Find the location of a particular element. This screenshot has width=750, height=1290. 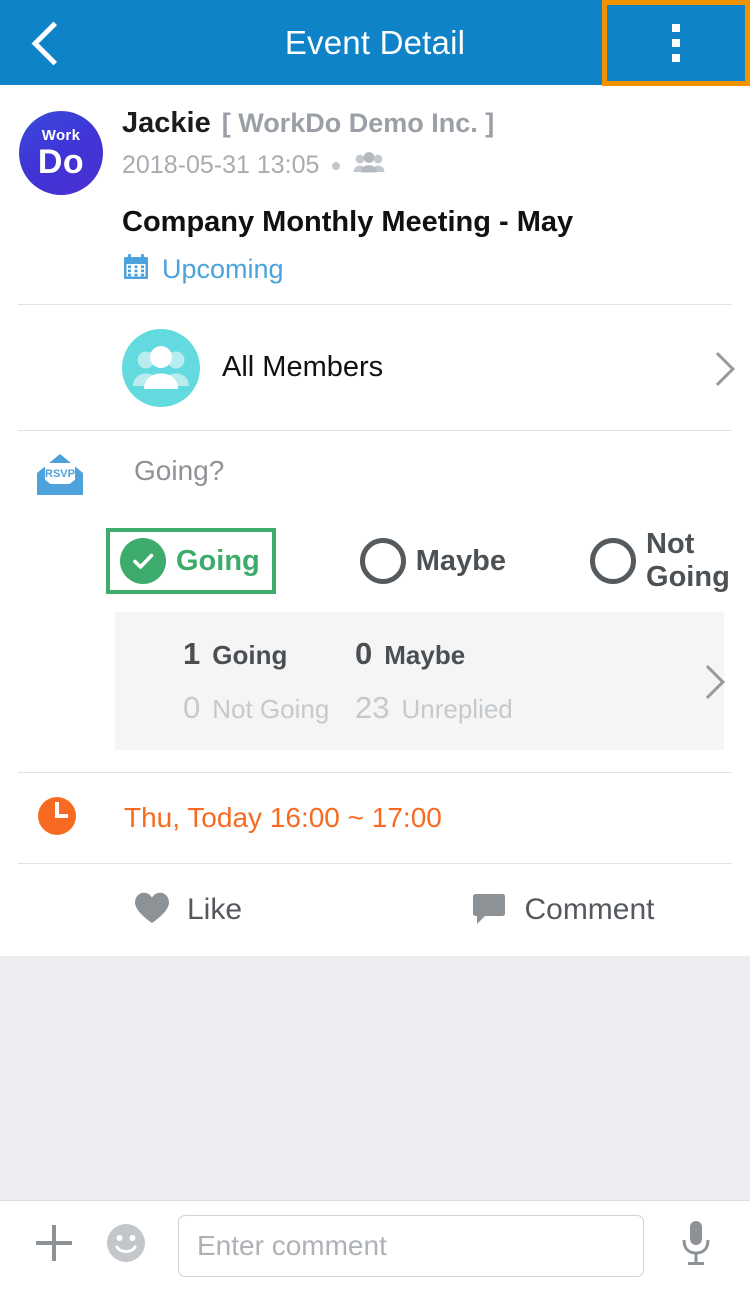

plus-icon is located at coordinates (54, 1245).